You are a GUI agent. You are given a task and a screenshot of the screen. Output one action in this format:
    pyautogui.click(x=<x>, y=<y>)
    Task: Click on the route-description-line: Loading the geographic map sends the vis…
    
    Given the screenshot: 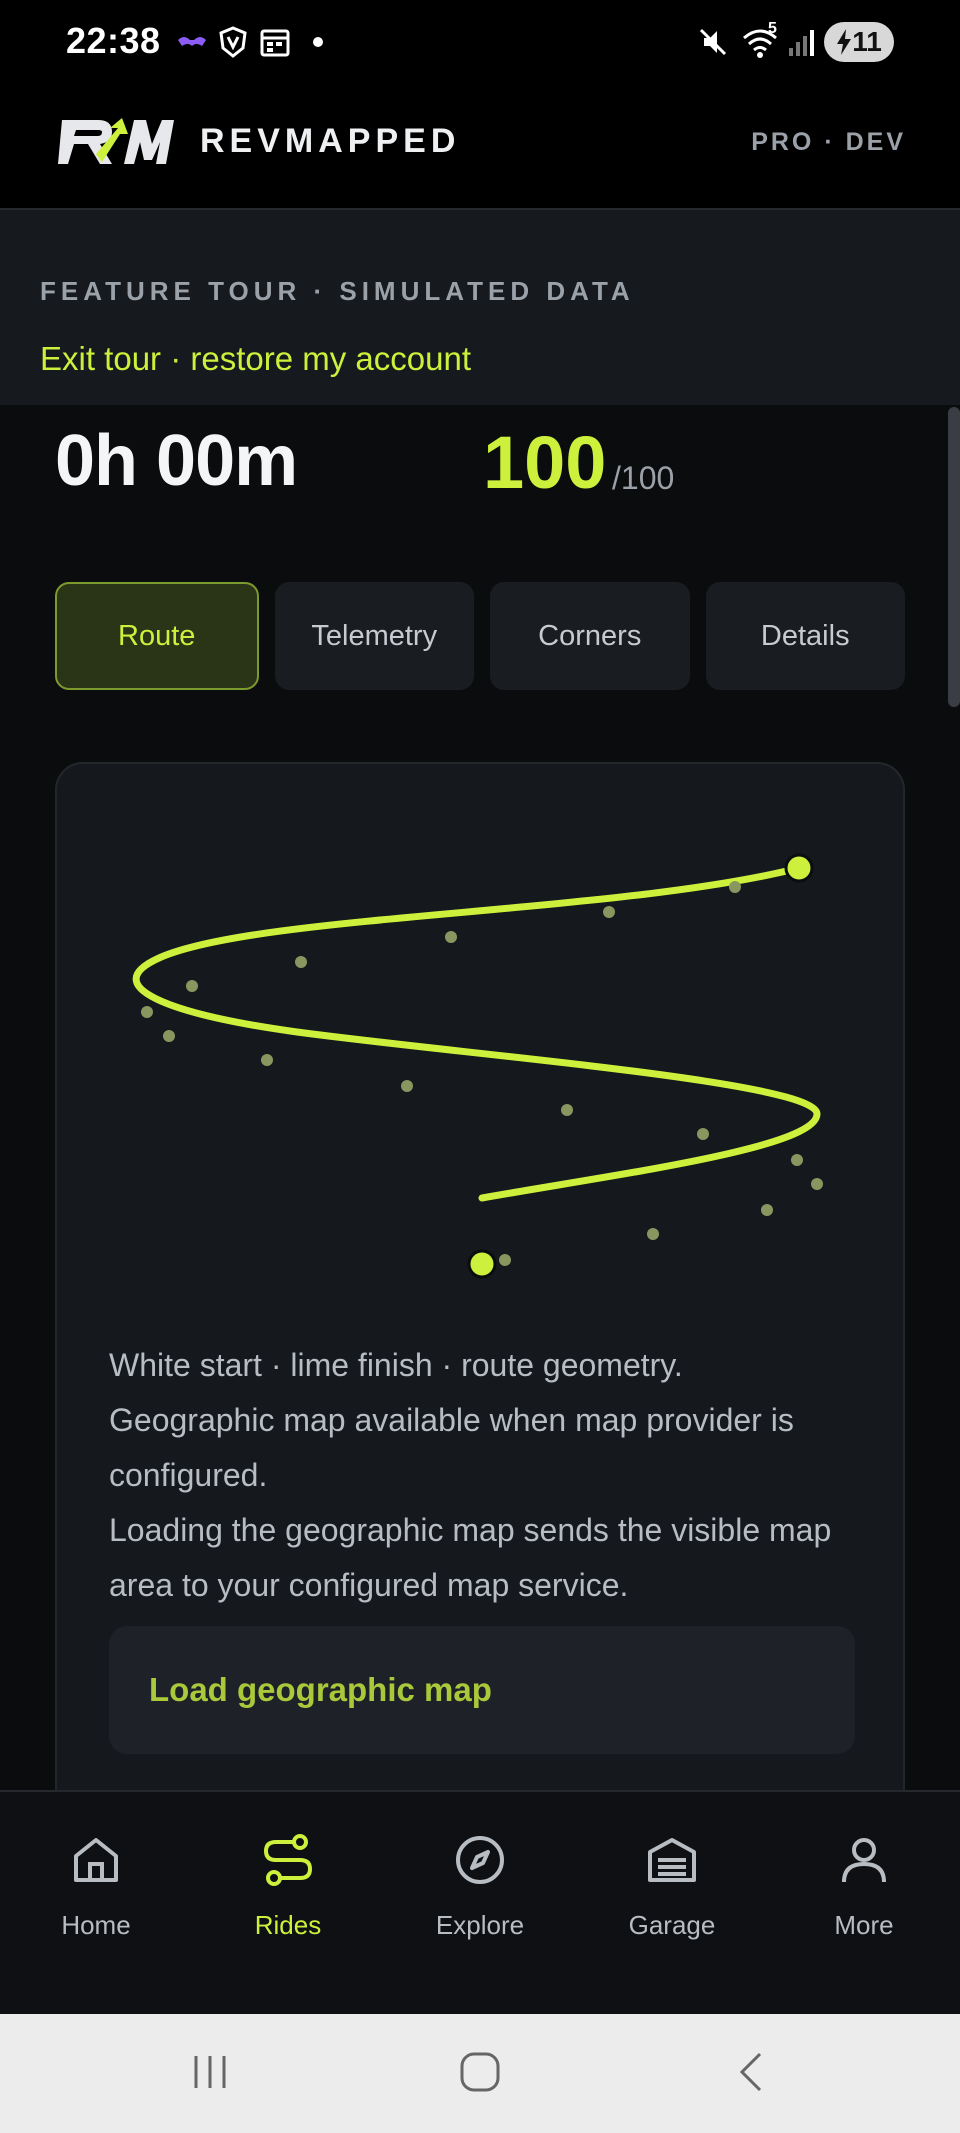 What is the action you would take?
    pyautogui.click(x=470, y=1557)
    